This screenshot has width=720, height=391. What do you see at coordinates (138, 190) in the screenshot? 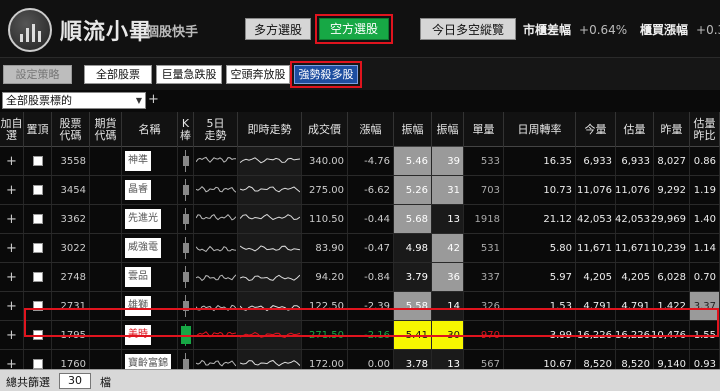
I see `stock-name: 晶睿` at bounding box center [138, 190].